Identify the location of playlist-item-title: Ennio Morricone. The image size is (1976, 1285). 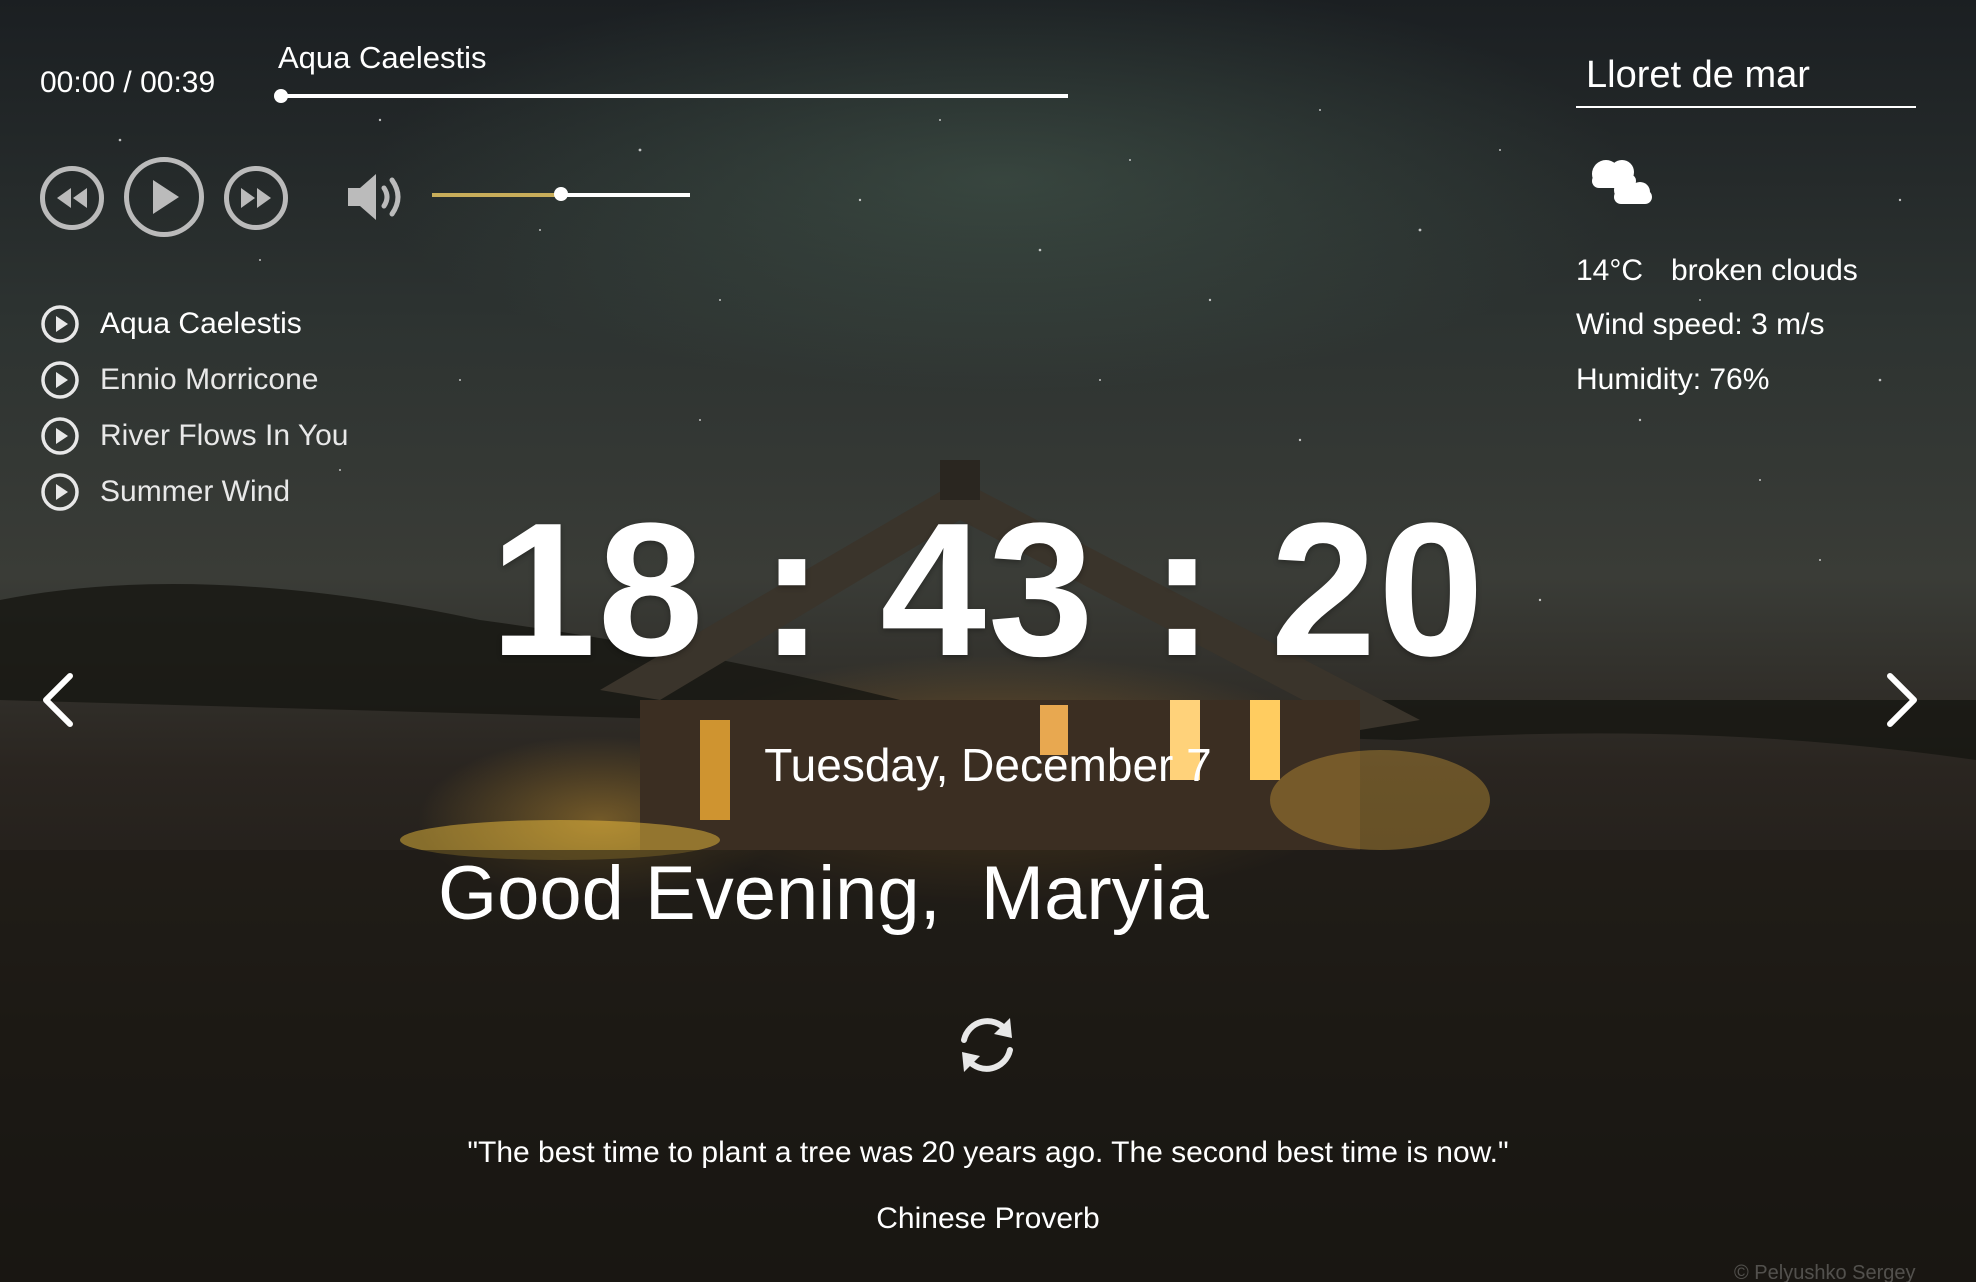
(209, 379).